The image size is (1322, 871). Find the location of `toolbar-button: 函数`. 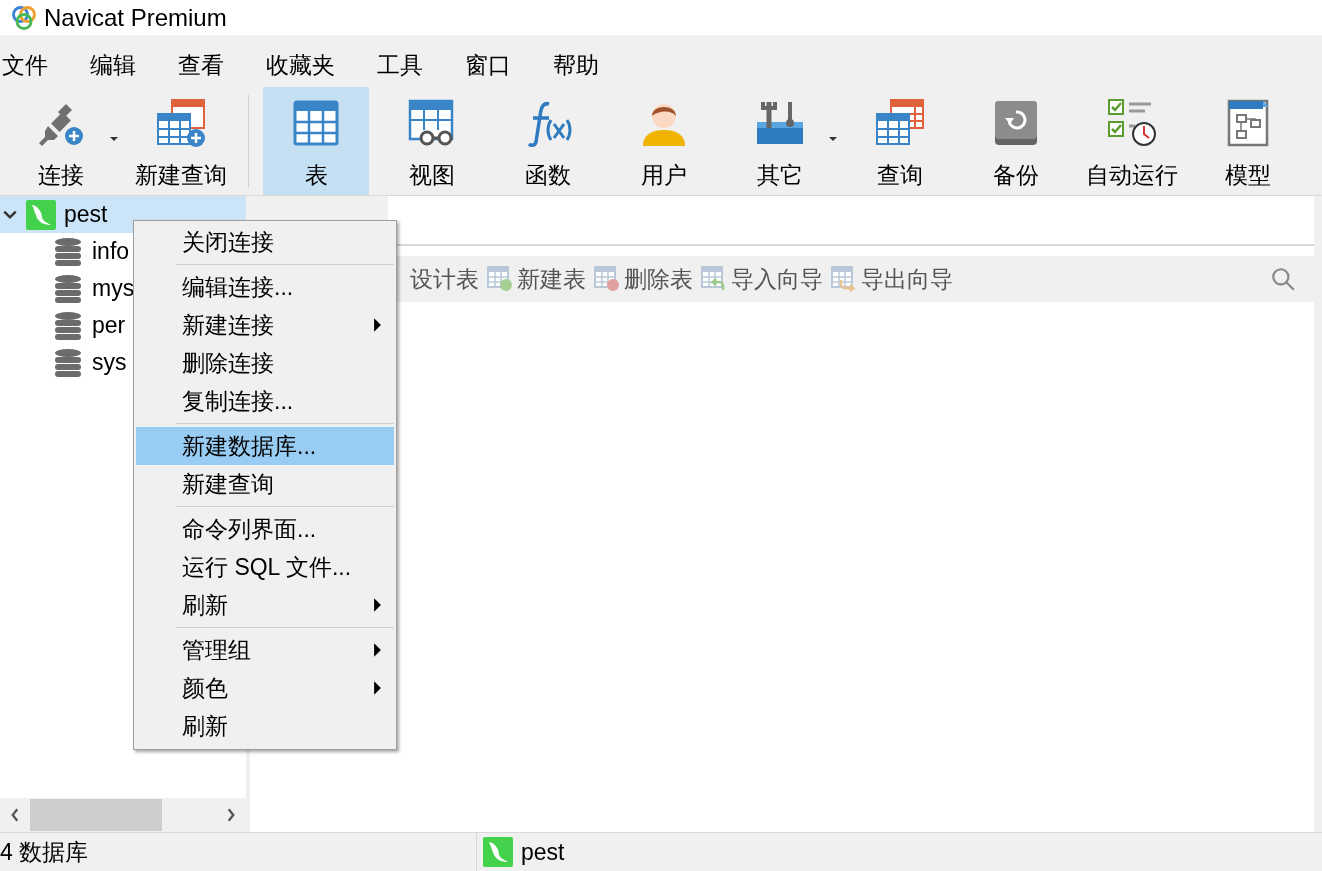

toolbar-button: 函数 is located at coordinates (548, 141).